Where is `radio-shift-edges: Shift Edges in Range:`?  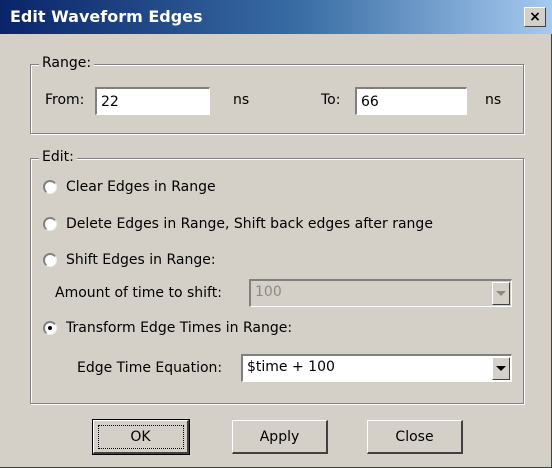 radio-shift-edges: Shift Edges in Range: is located at coordinates (129, 260).